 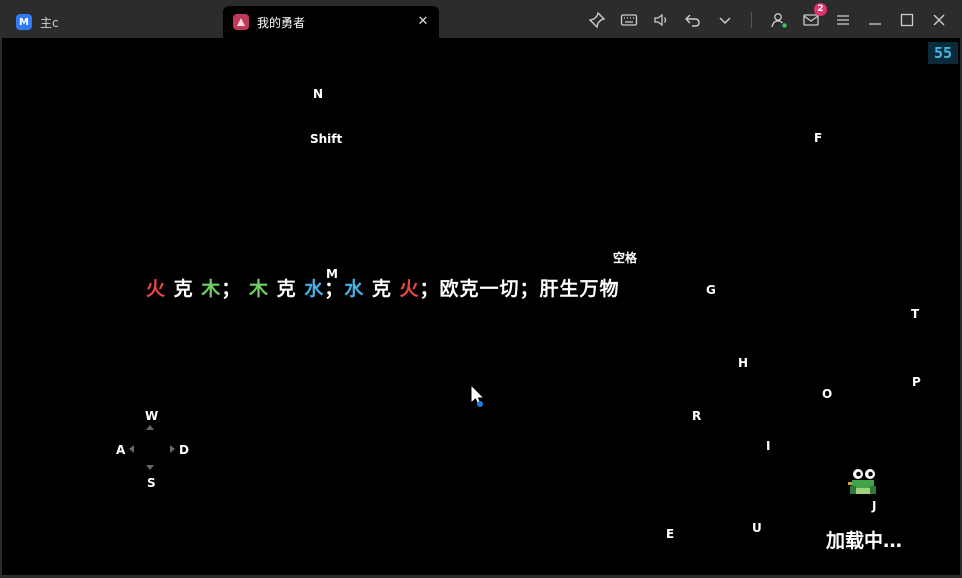 What do you see at coordinates (629, 20) in the screenshot?
I see `keyboard-icon` at bounding box center [629, 20].